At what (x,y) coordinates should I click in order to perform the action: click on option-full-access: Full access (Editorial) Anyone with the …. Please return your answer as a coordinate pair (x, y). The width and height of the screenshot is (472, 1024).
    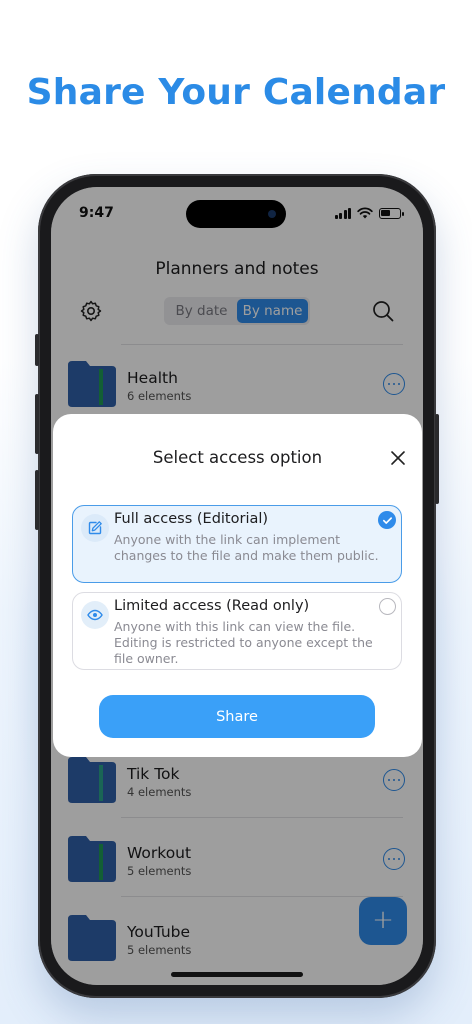
    Looking at the image, I should click on (237, 544).